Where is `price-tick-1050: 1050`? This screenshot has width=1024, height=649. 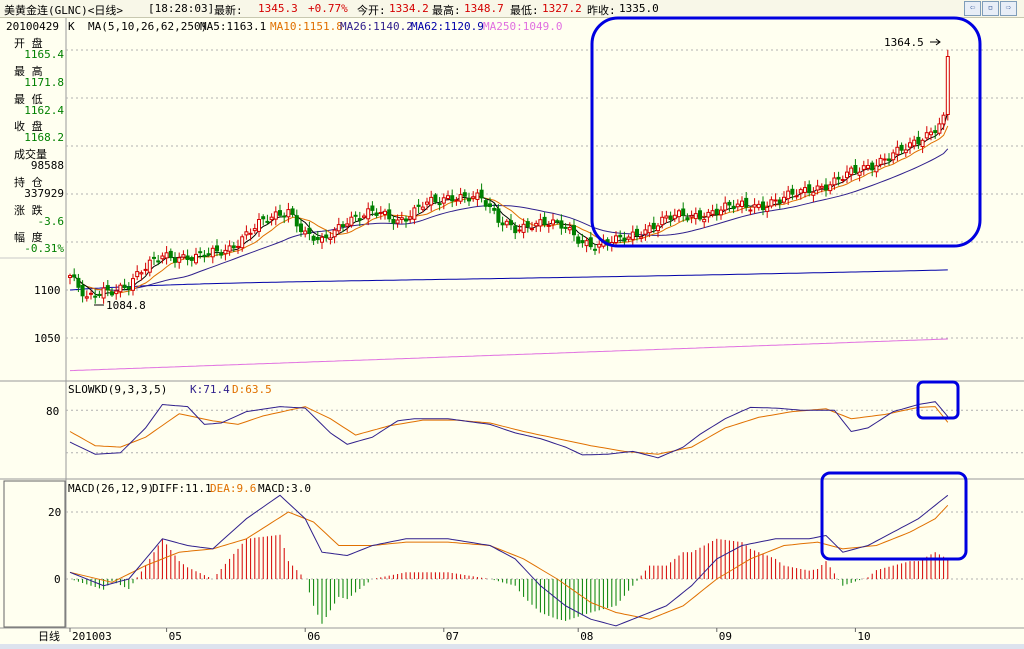
price-tick-1050: 1050 is located at coordinates (47, 338).